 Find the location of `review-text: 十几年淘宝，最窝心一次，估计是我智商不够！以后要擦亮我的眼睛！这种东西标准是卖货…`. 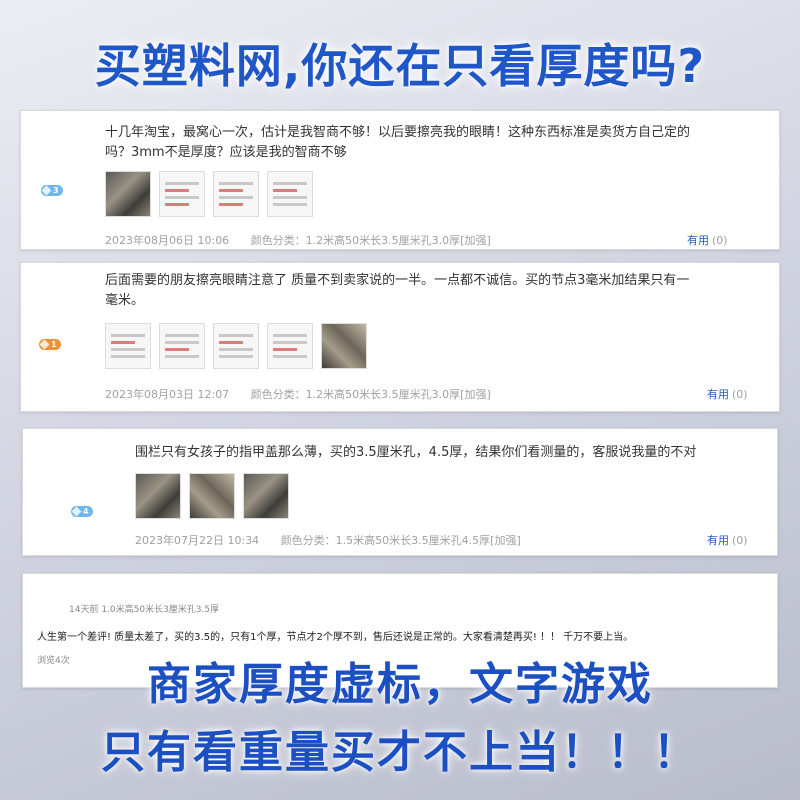

review-text: 十几年淘宝，最窝心一次，估计是我智商不够！以后要擦亮我的眼睛！这种东西标准是卖货… is located at coordinates (398, 142).